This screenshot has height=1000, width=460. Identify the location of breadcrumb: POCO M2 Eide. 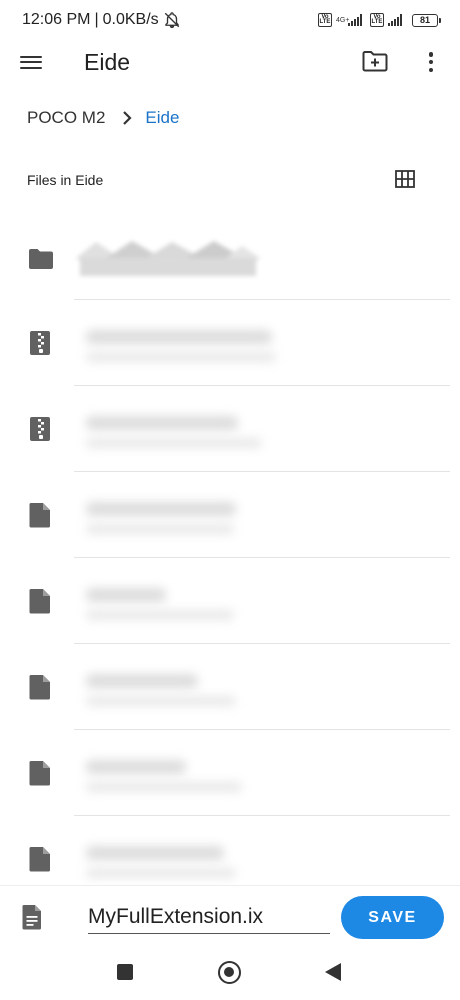
(103, 118).